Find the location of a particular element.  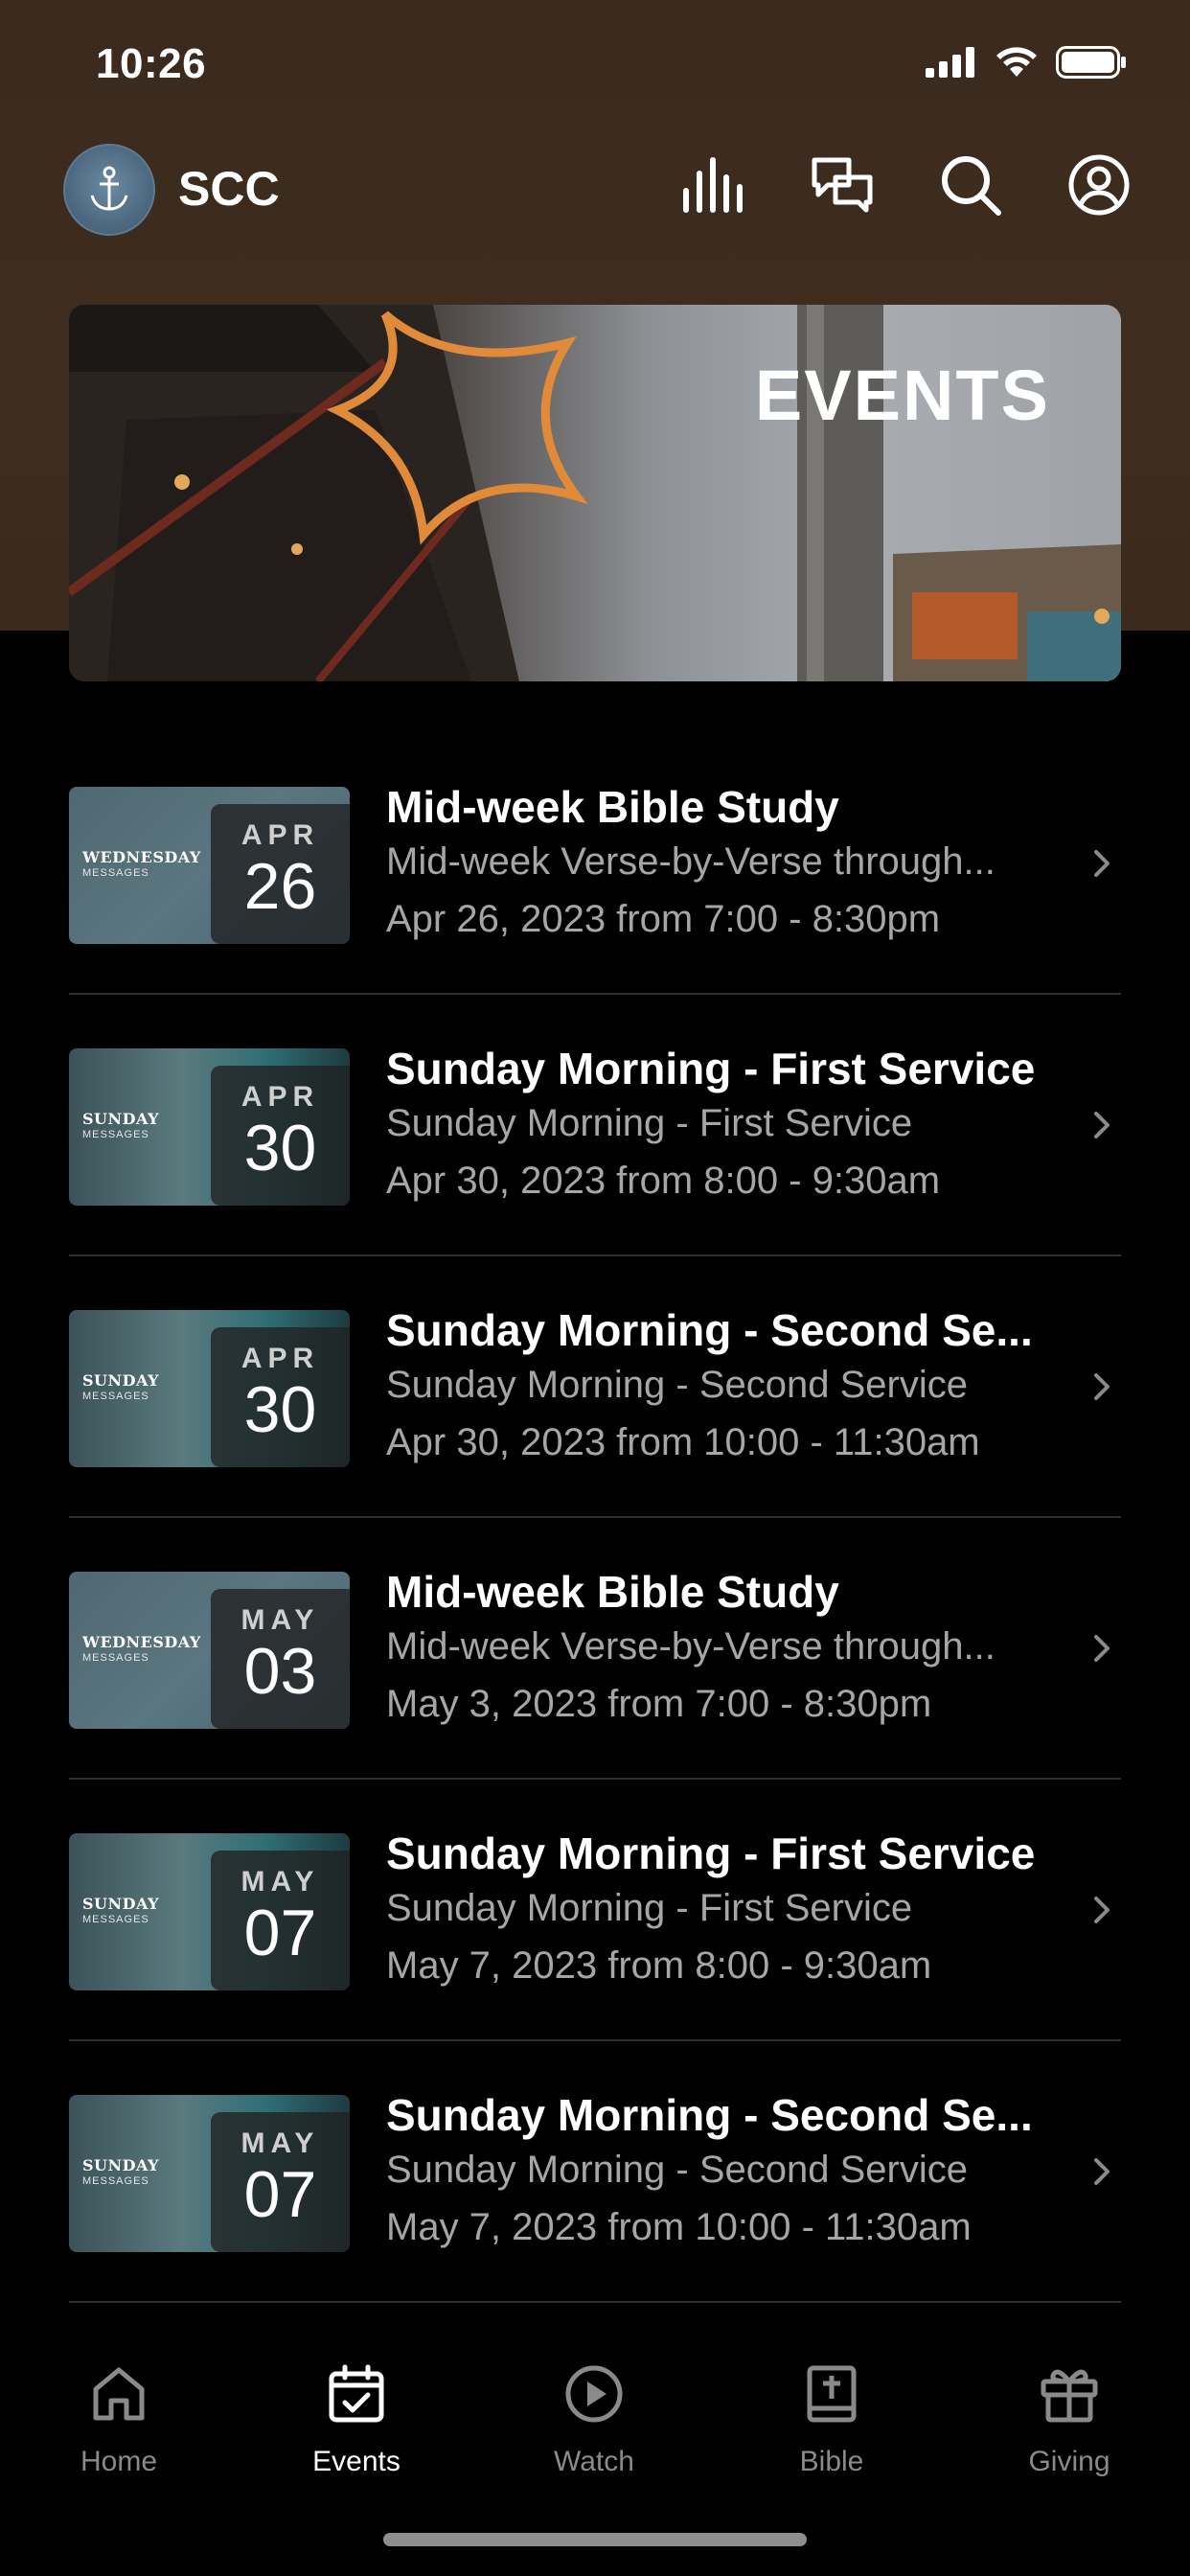

tab-home: Home is located at coordinates (119, 2417).